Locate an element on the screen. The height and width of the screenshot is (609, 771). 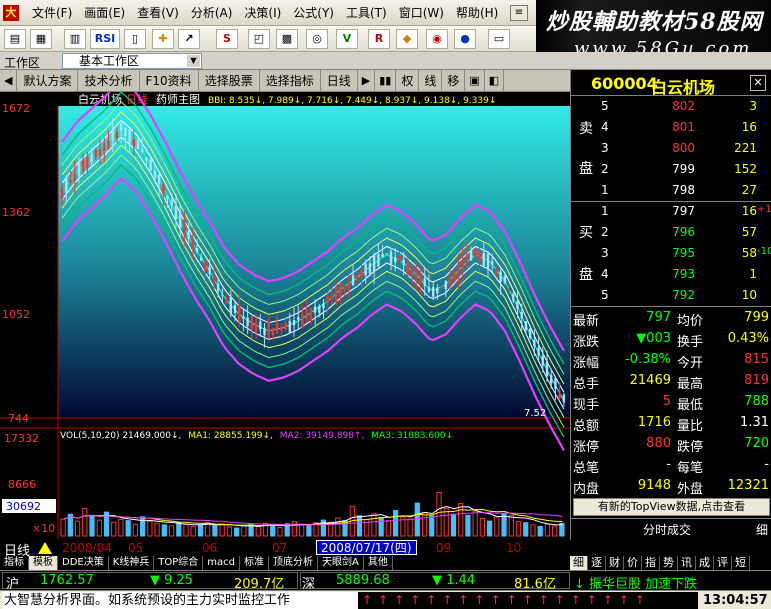
tab-default-scheme: 默认方案 is located at coordinates (48, 81).